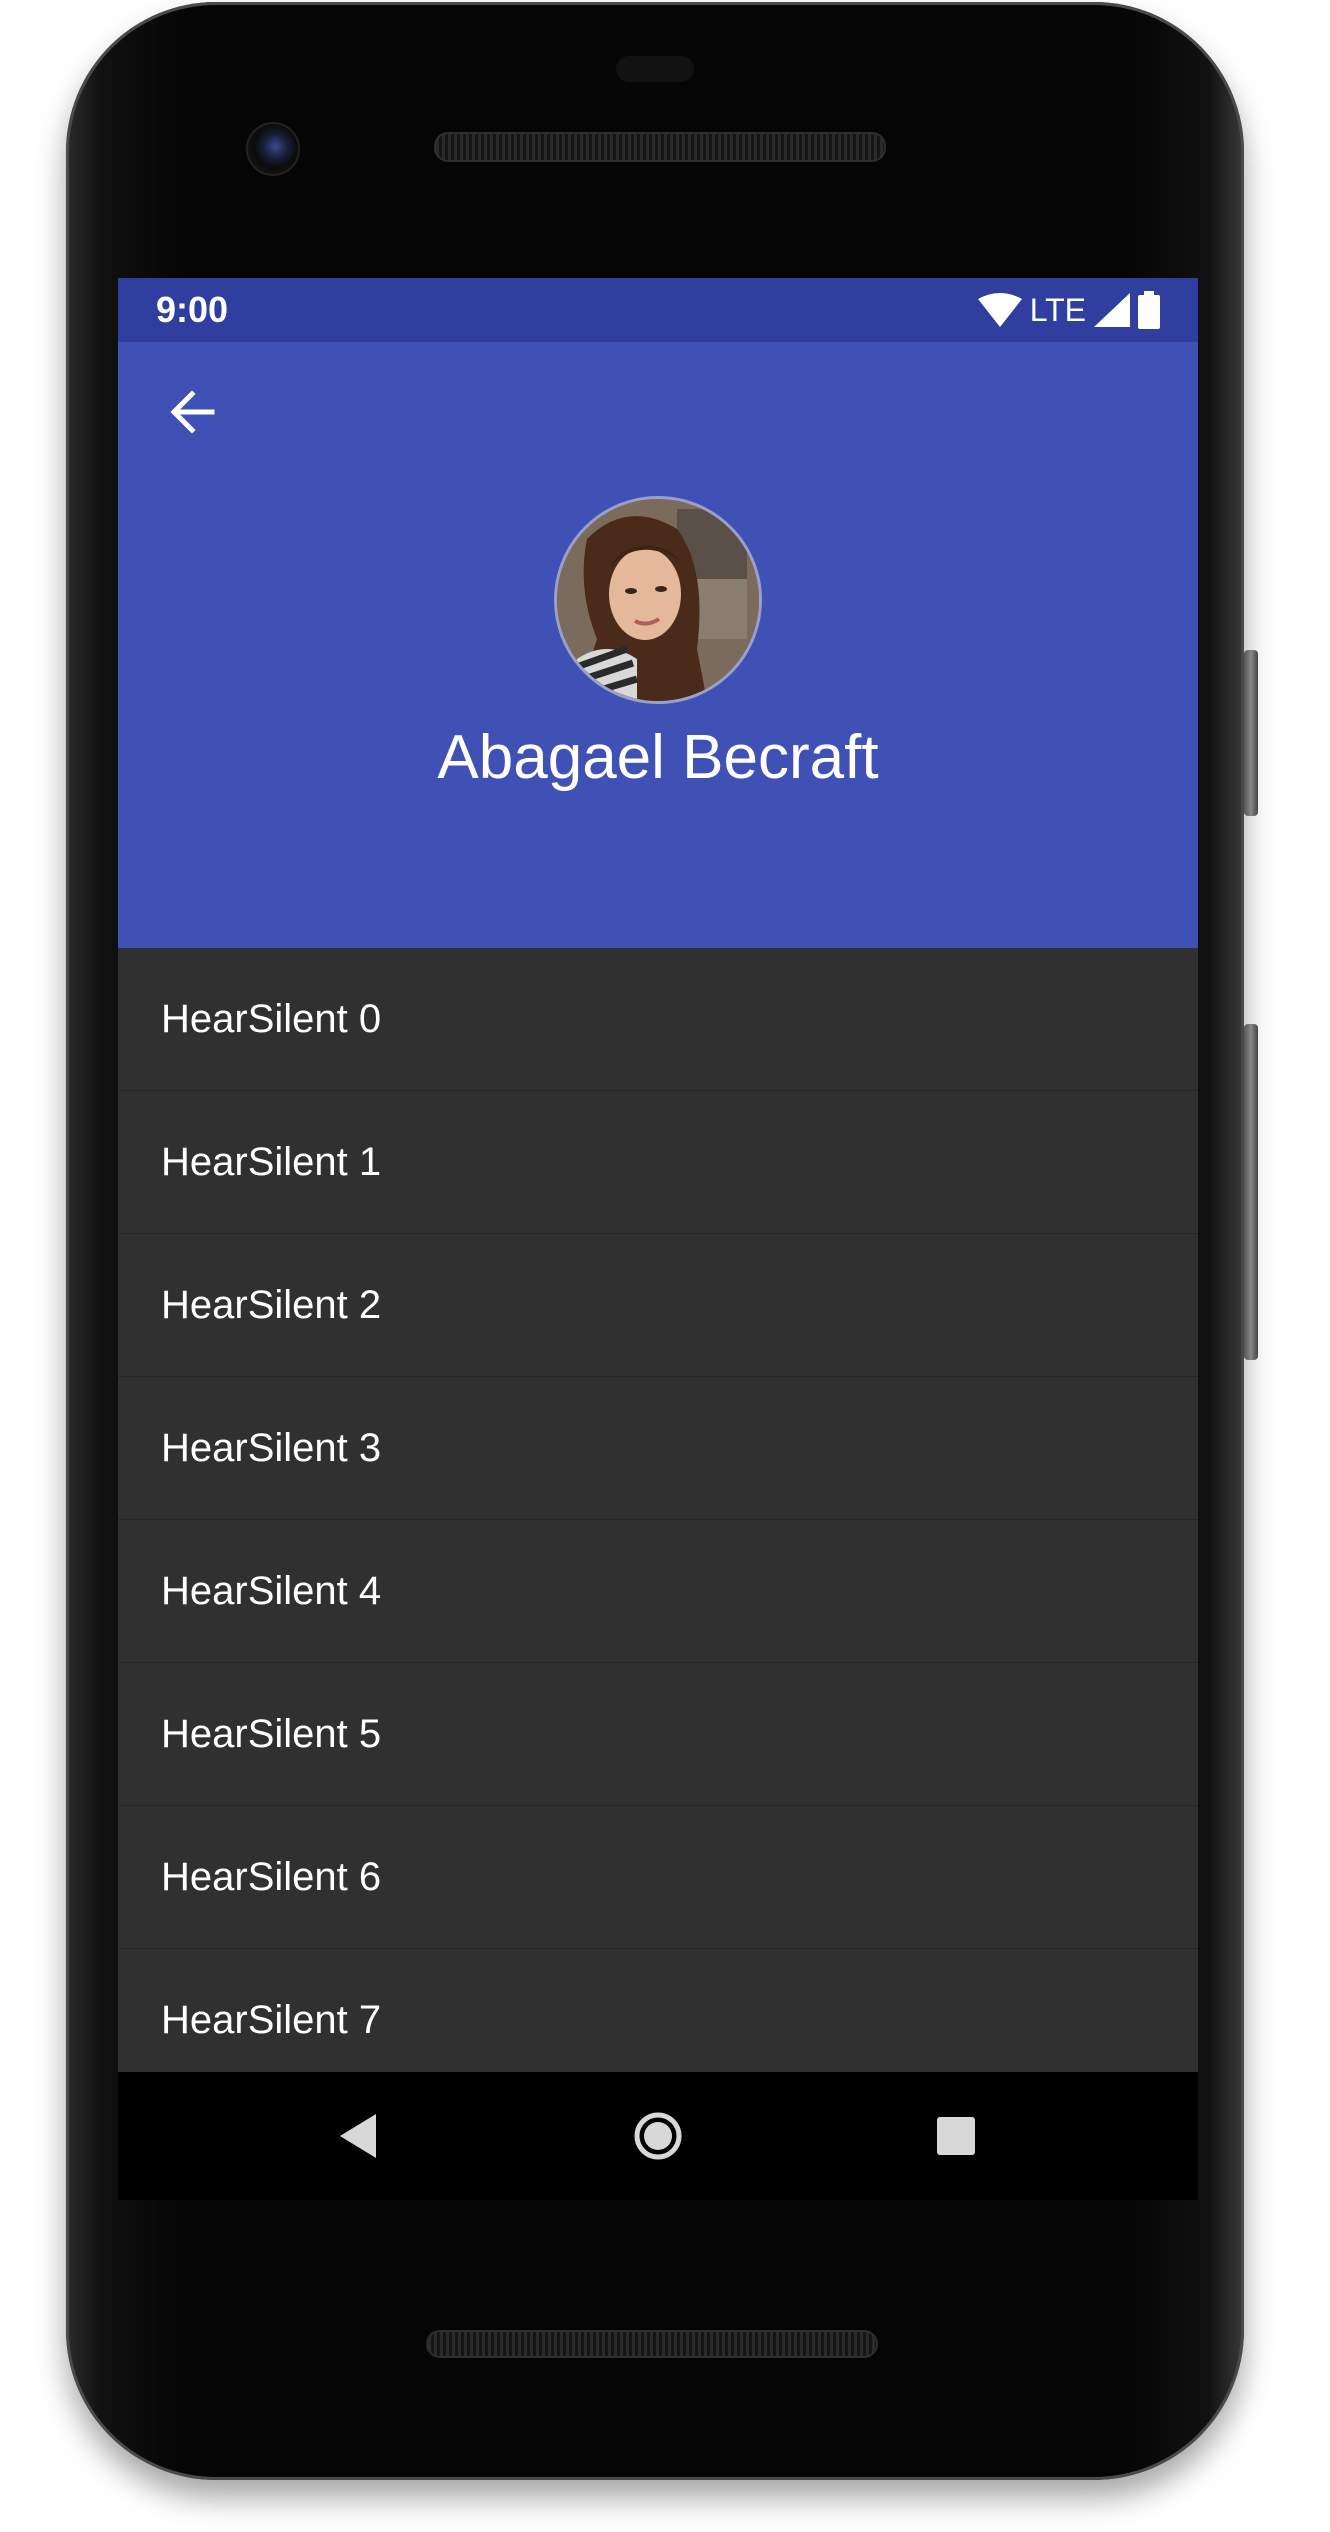  I want to click on nav-home-button, so click(658, 2136).